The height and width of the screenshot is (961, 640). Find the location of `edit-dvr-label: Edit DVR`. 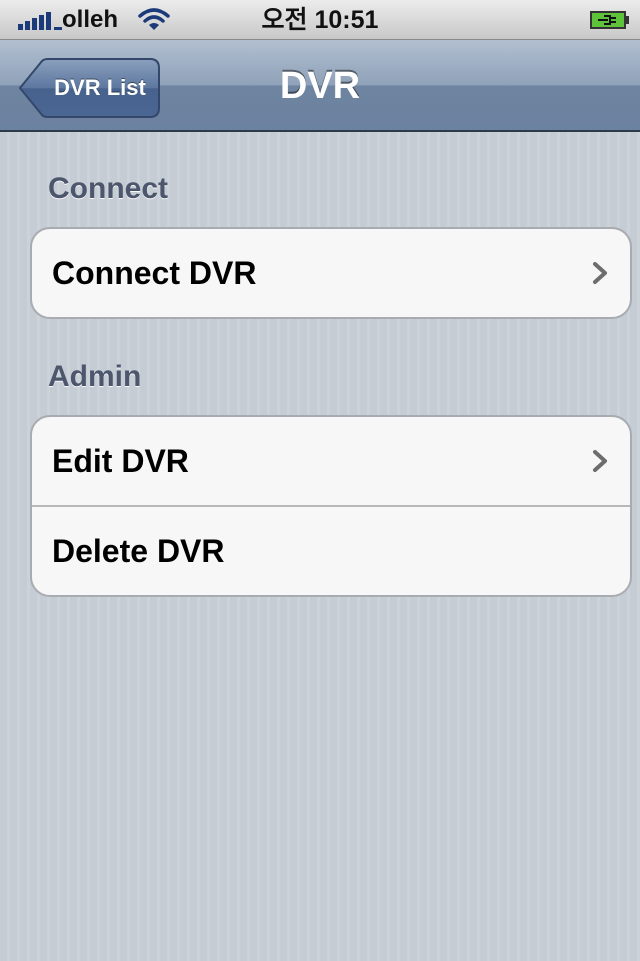

edit-dvr-label: Edit DVR is located at coordinates (120, 461).